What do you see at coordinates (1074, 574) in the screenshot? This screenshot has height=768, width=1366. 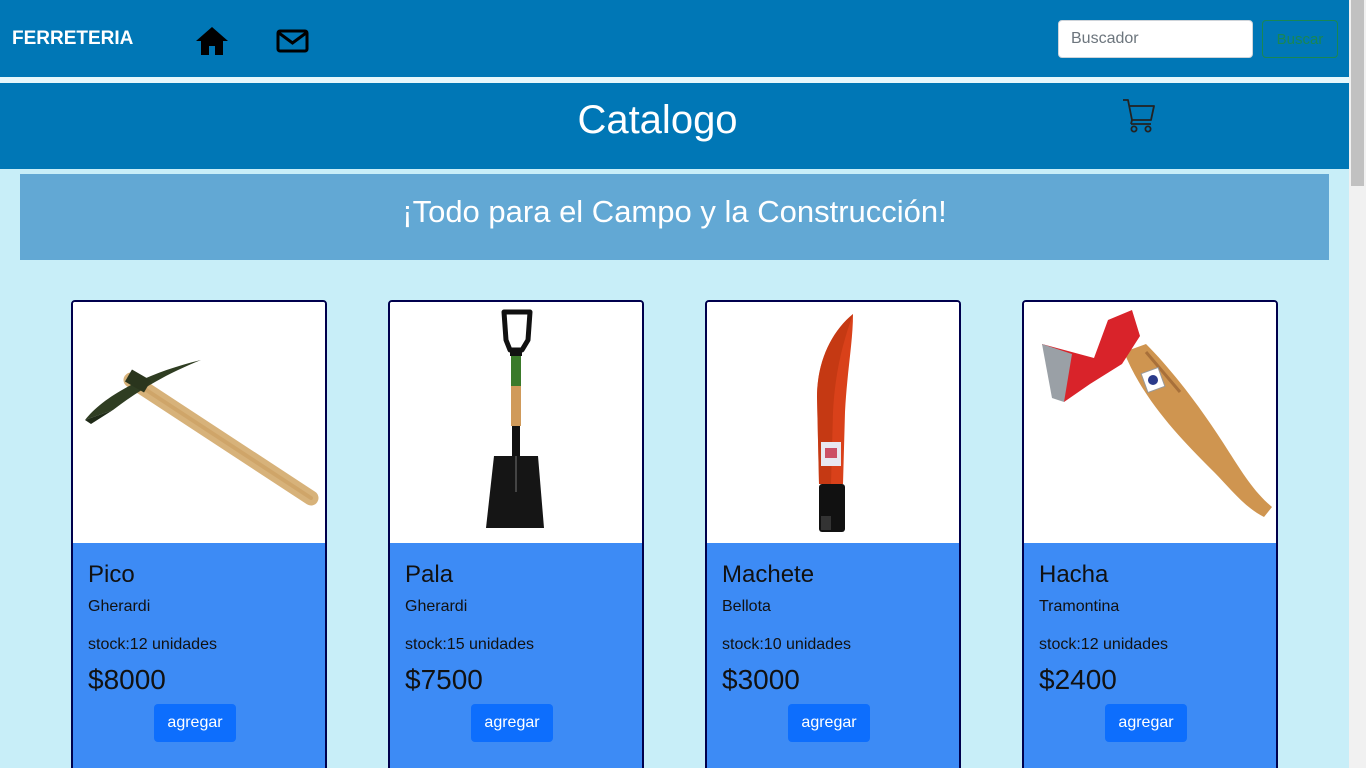 I see `product-name: Hacha` at bounding box center [1074, 574].